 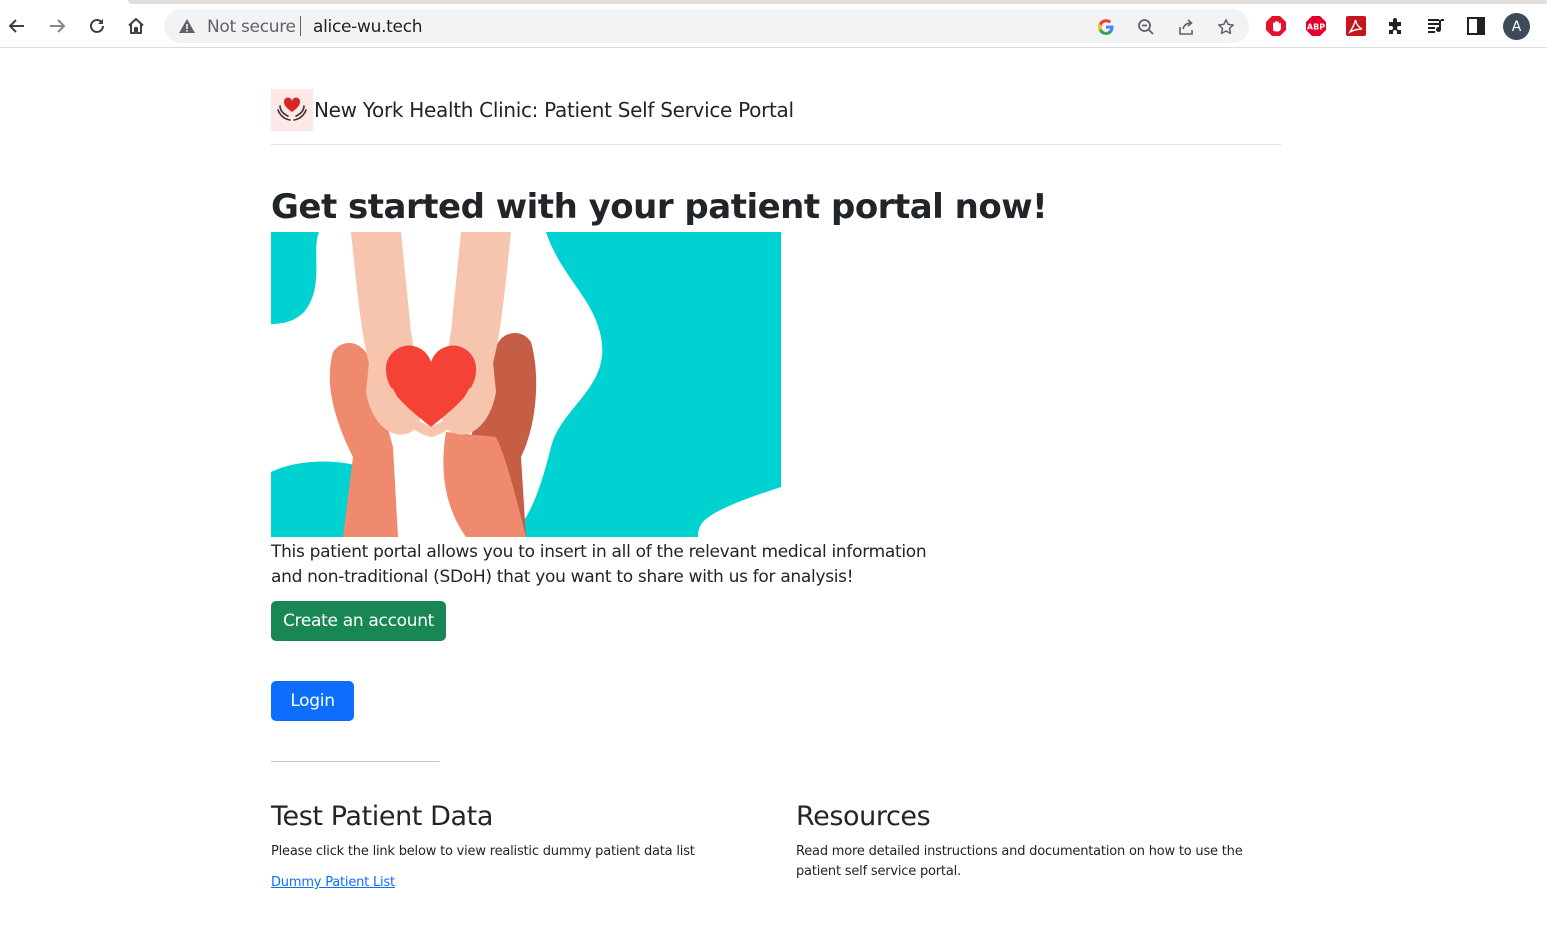 What do you see at coordinates (1516, 26) in the screenshot?
I see `profile-avatar: A` at bounding box center [1516, 26].